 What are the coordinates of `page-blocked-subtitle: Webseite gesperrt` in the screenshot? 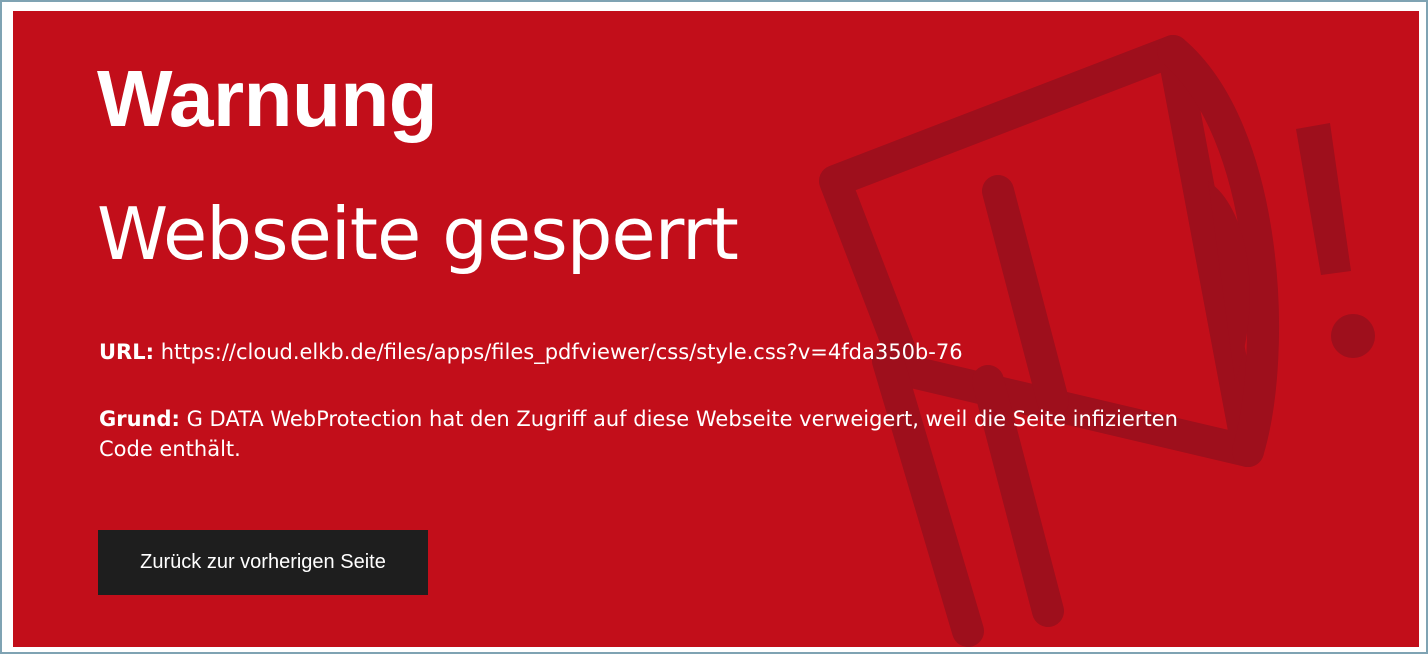 It's located at (418, 234).